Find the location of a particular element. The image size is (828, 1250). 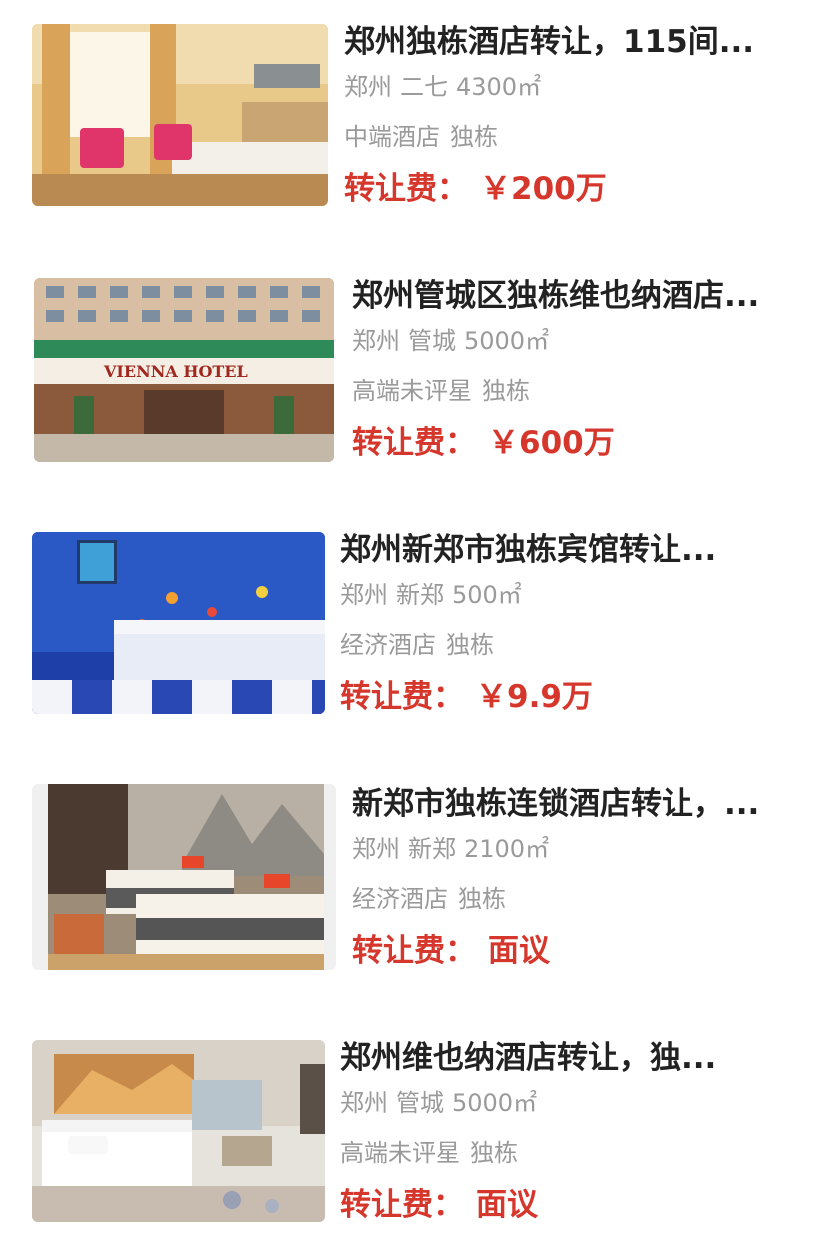

listing-price: 转让费： ￥200万 is located at coordinates (576, 189).